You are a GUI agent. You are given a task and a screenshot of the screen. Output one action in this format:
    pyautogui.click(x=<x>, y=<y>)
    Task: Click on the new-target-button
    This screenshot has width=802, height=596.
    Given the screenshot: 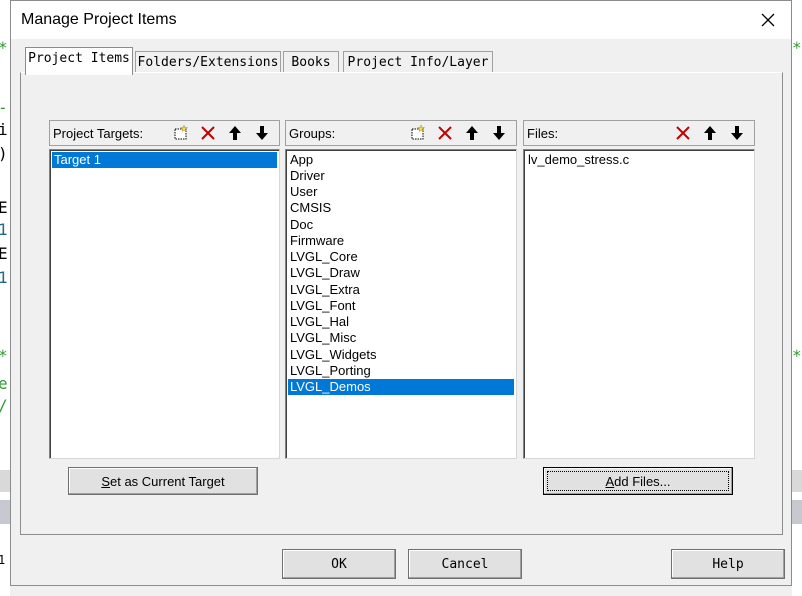 What is the action you would take?
    pyautogui.click(x=181, y=133)
    